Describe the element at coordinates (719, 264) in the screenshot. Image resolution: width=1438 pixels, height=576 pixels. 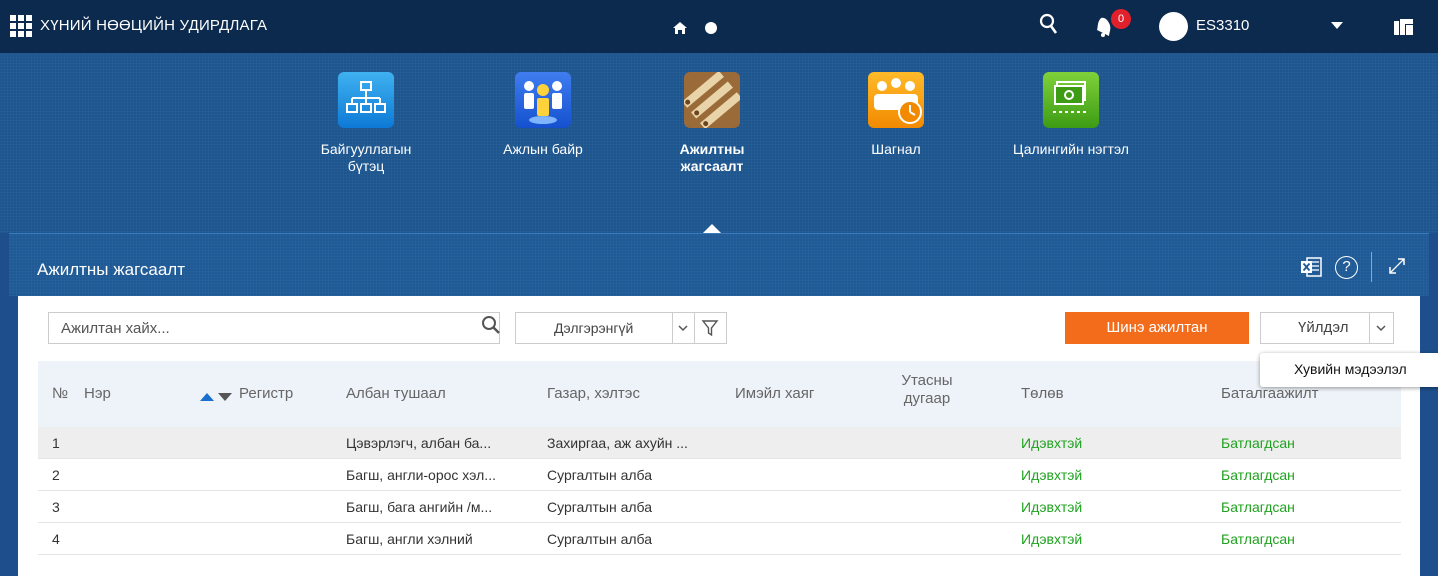
I see `panel-header: Ажилтны жагсаалт ?` at that location.